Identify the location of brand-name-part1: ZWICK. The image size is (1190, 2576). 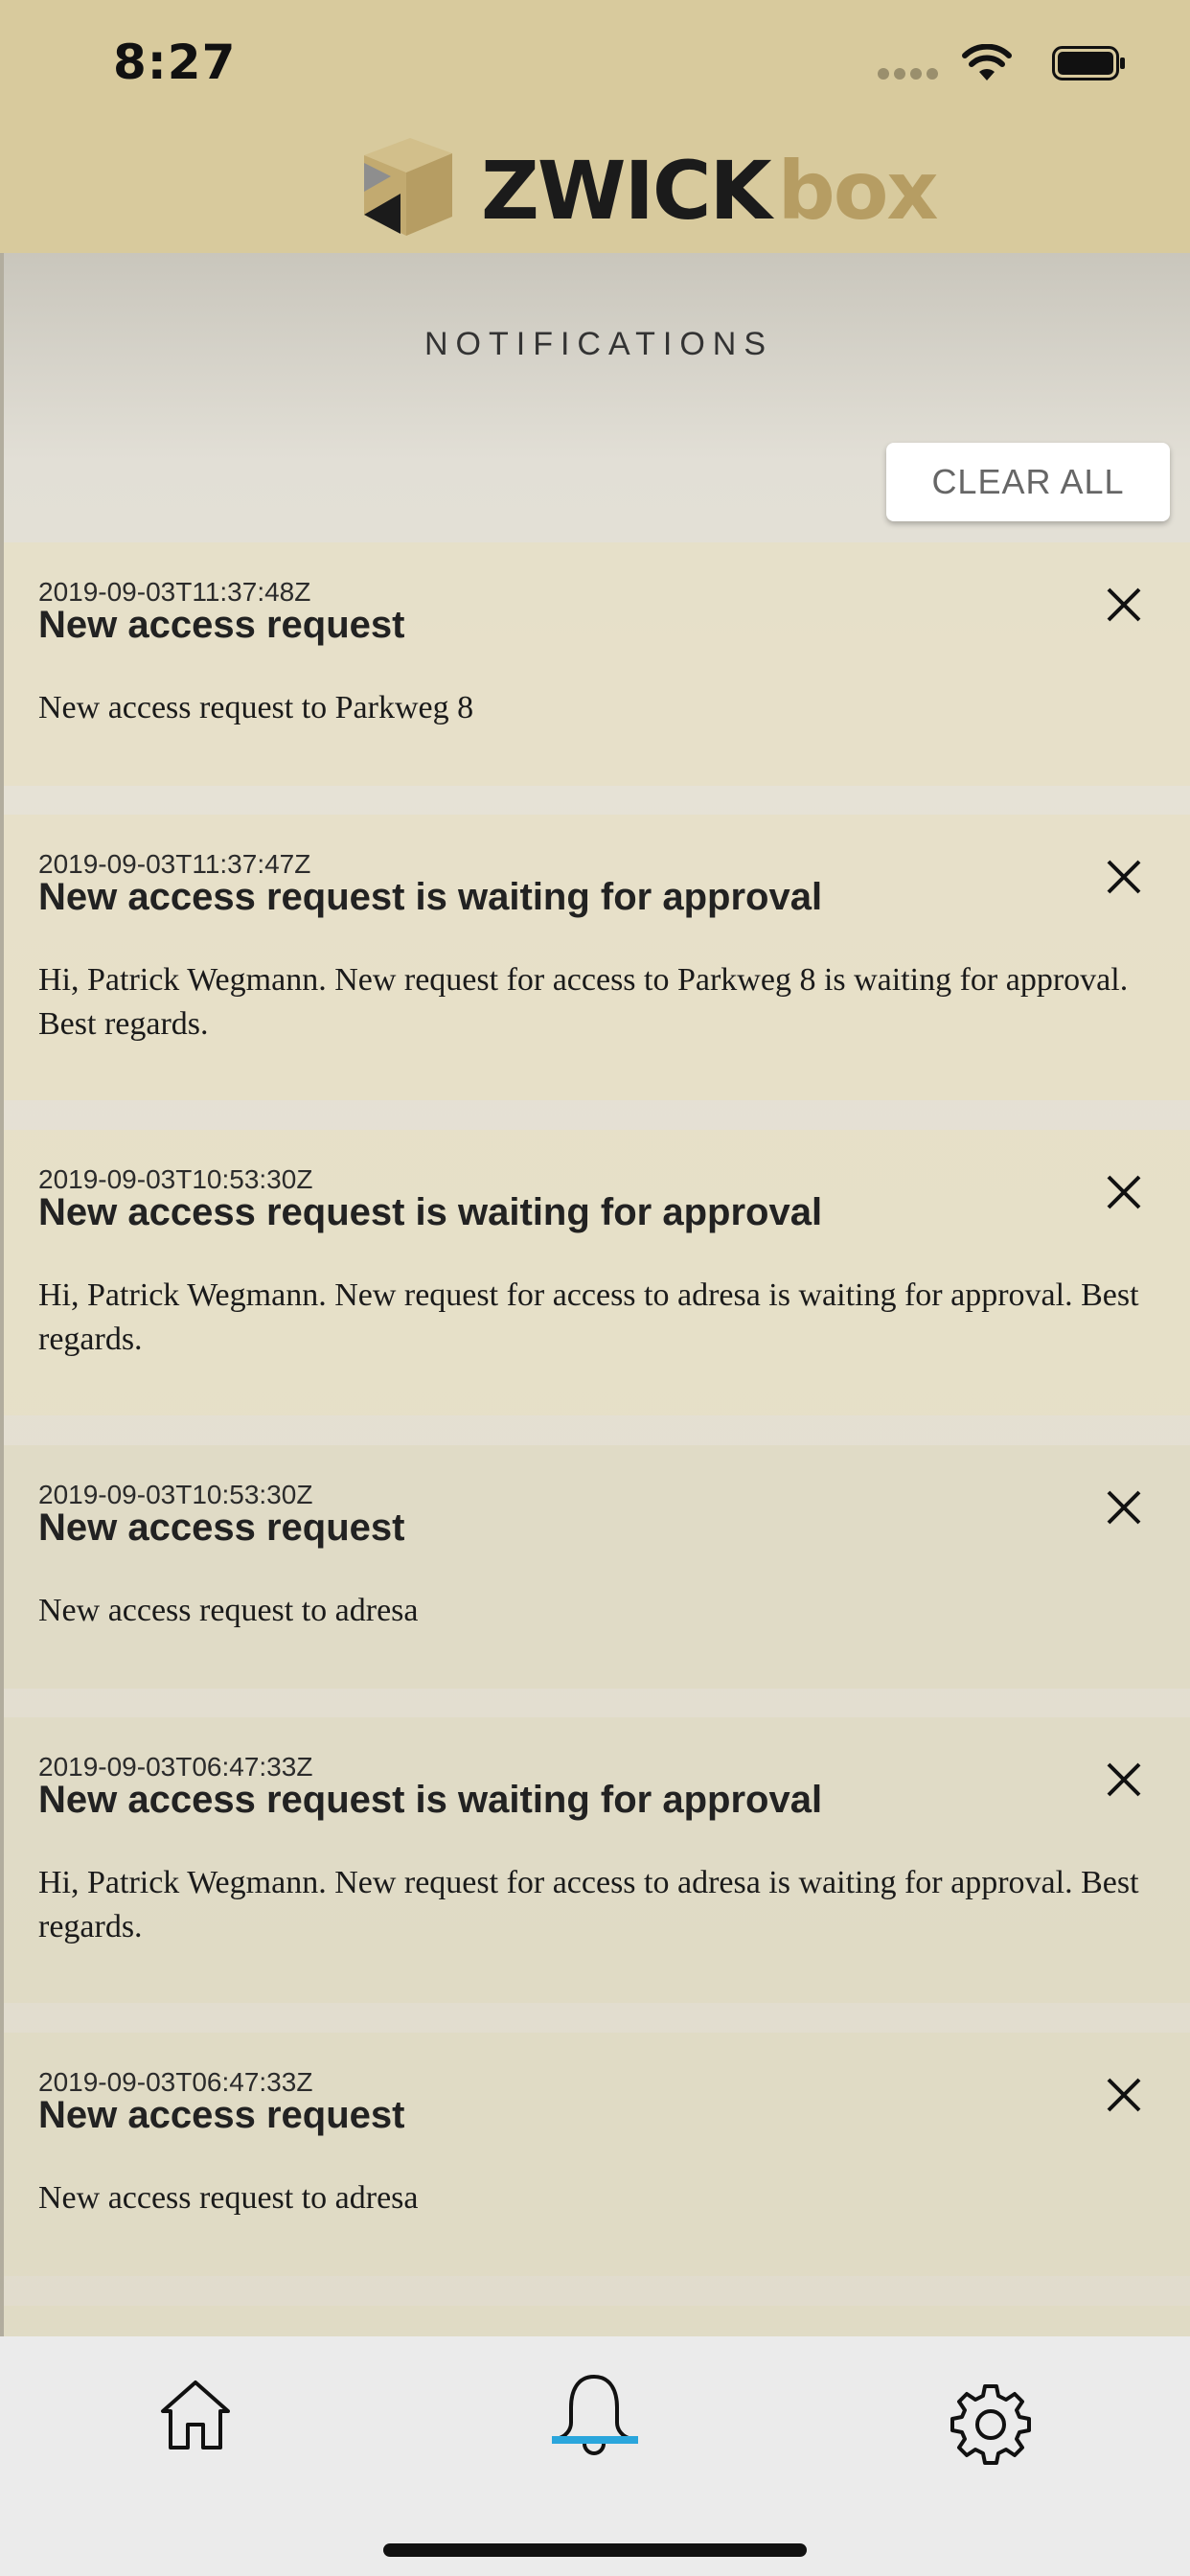
(626, 191).